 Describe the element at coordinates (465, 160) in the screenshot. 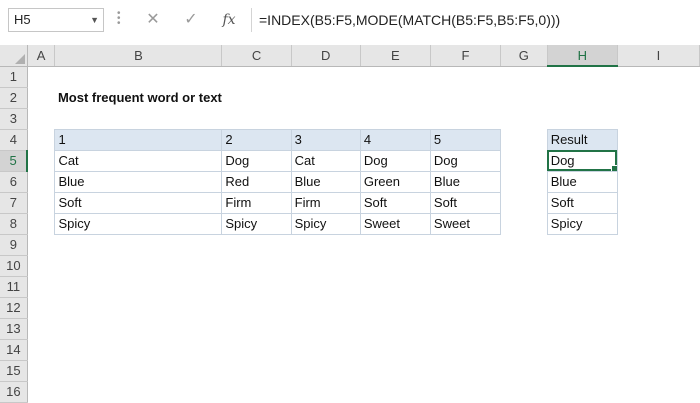

I see `cell-f5: Dog` at that location.